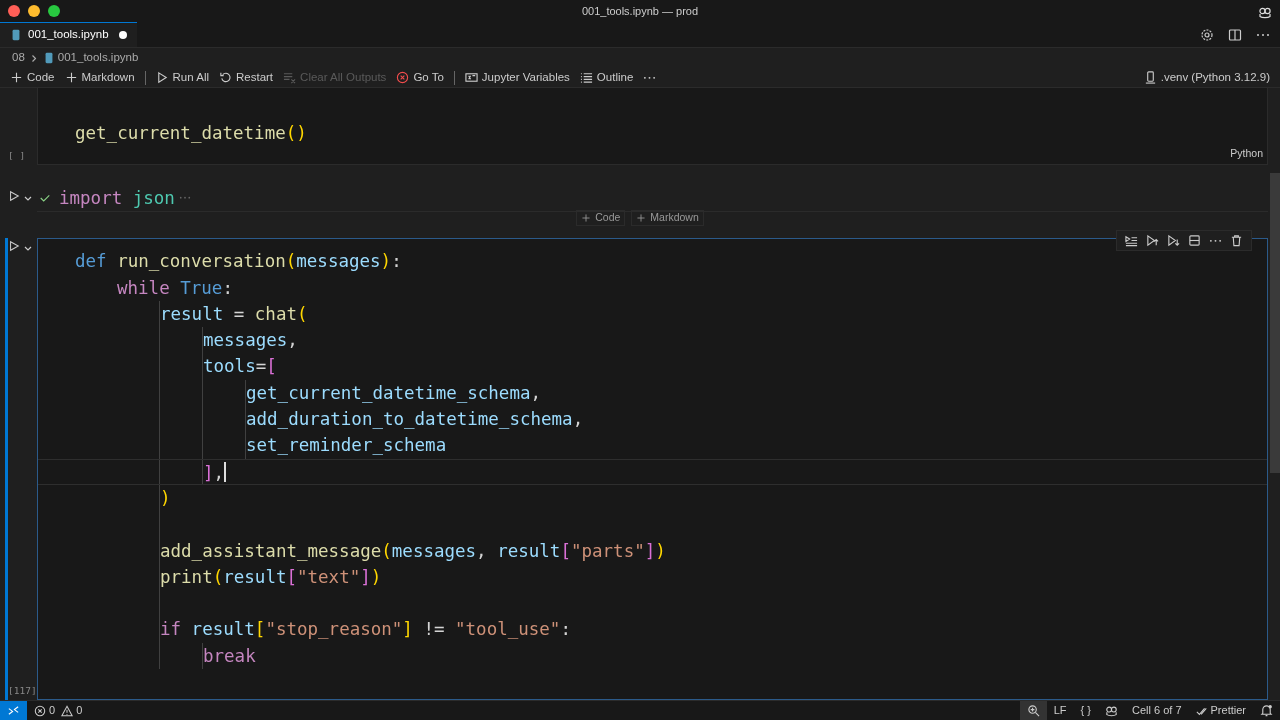 The height and width of the screenshot is (720, 1280). I want to click on text-cursor, so click(225, 471).